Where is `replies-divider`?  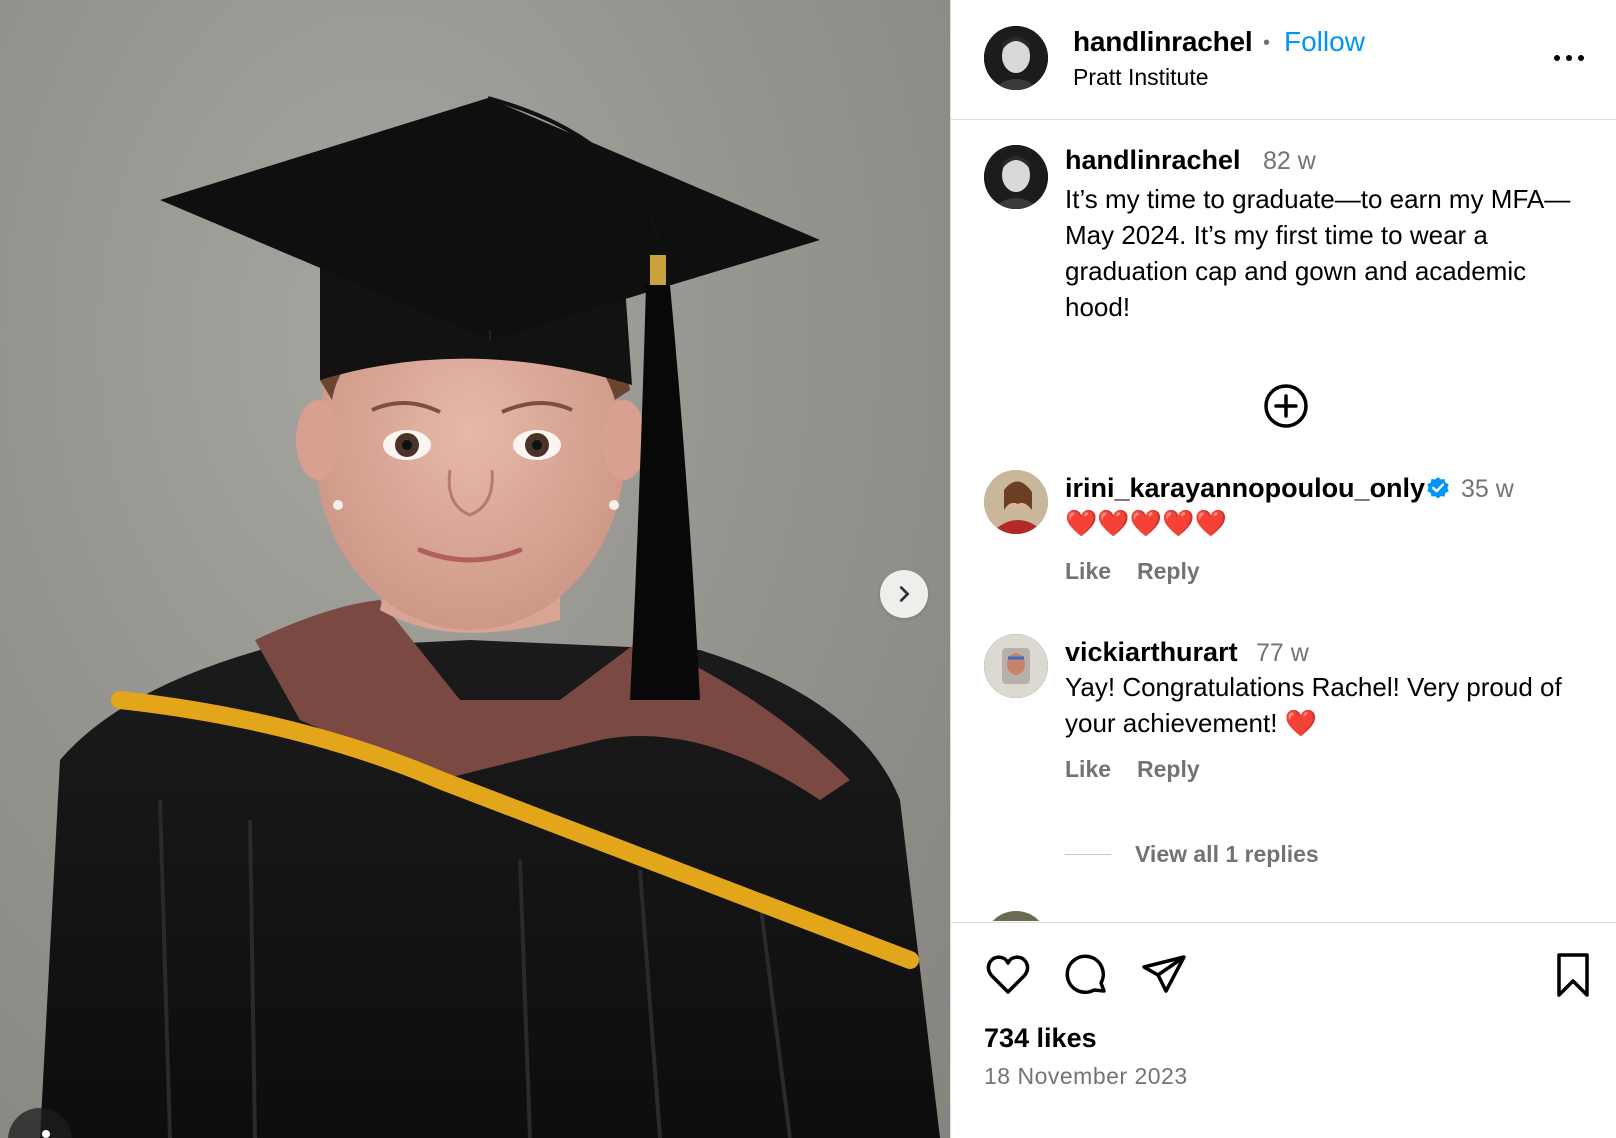 replies-divider is located at coordinates (1088, 854).